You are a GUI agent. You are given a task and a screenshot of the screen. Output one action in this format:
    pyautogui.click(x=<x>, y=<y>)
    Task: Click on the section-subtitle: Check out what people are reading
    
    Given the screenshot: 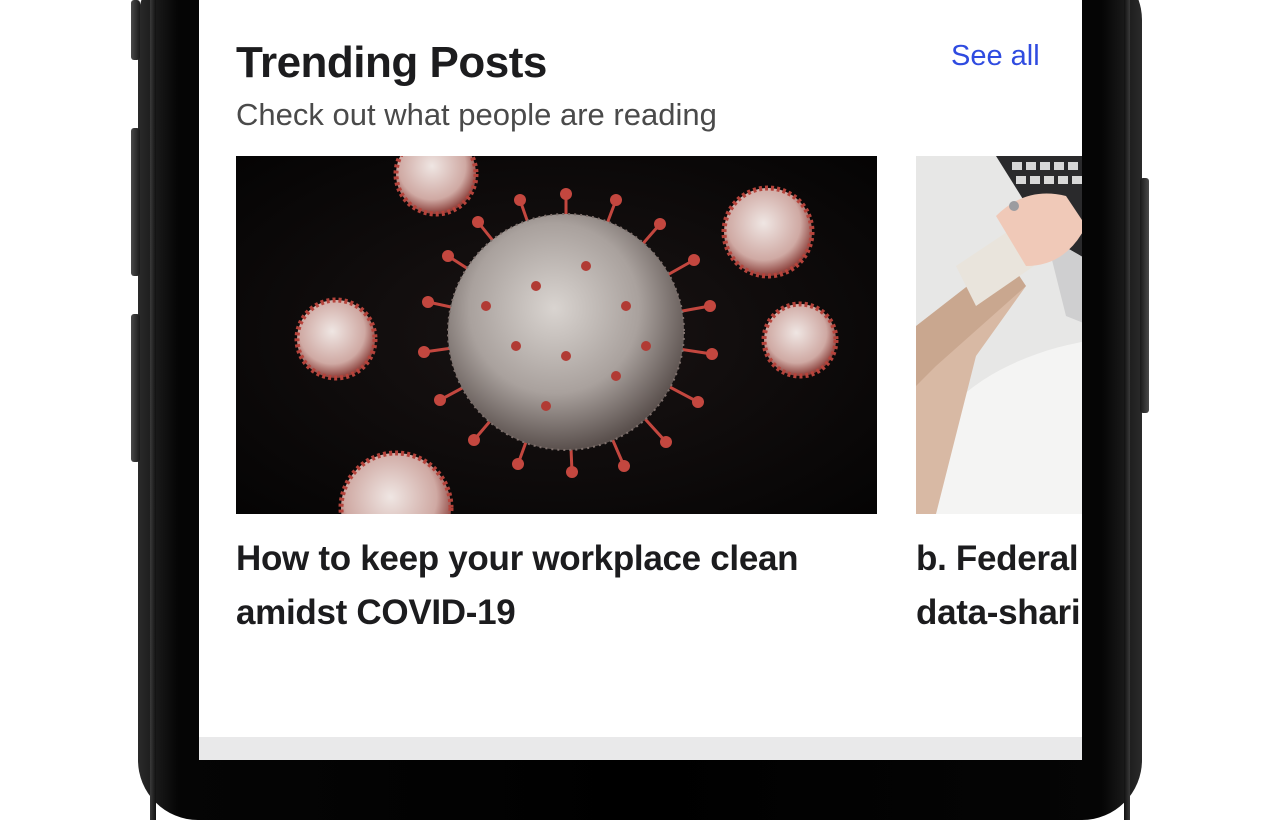 What is the action you would take?
    pyautogui.click(x=476, y=114)
    